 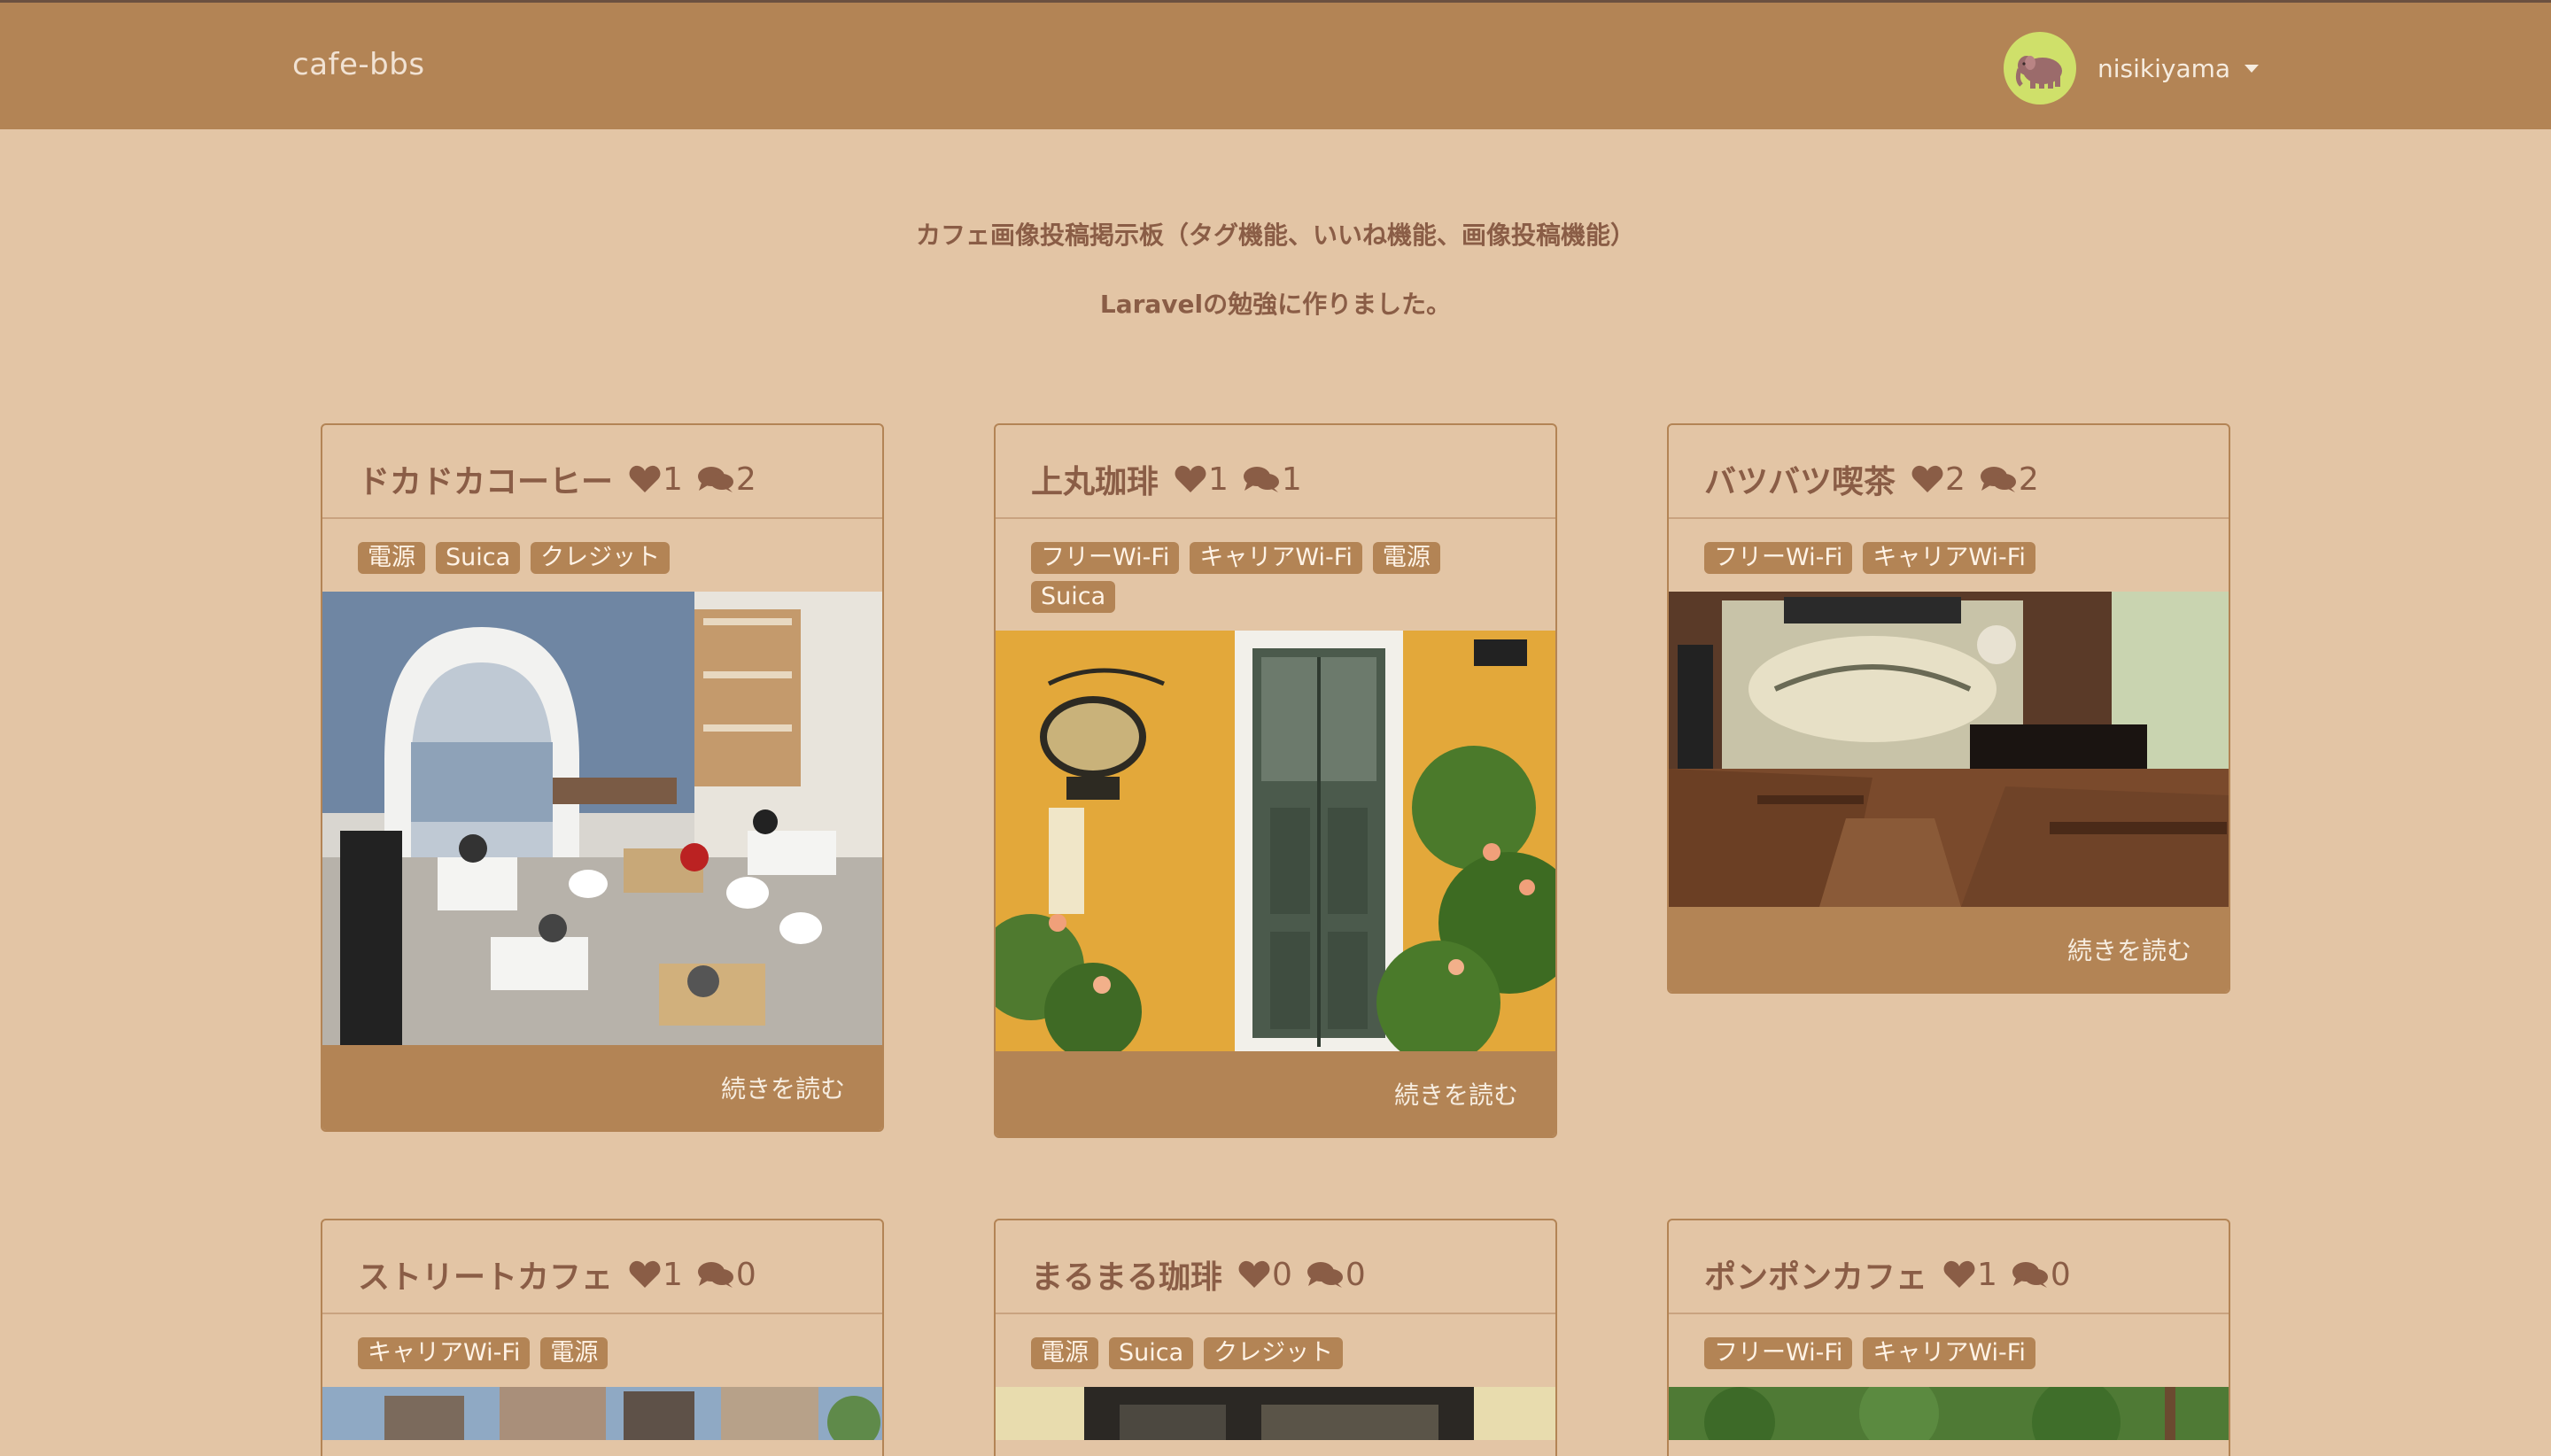 I want to click on like-count: 2, so click(x=1955, y=479).